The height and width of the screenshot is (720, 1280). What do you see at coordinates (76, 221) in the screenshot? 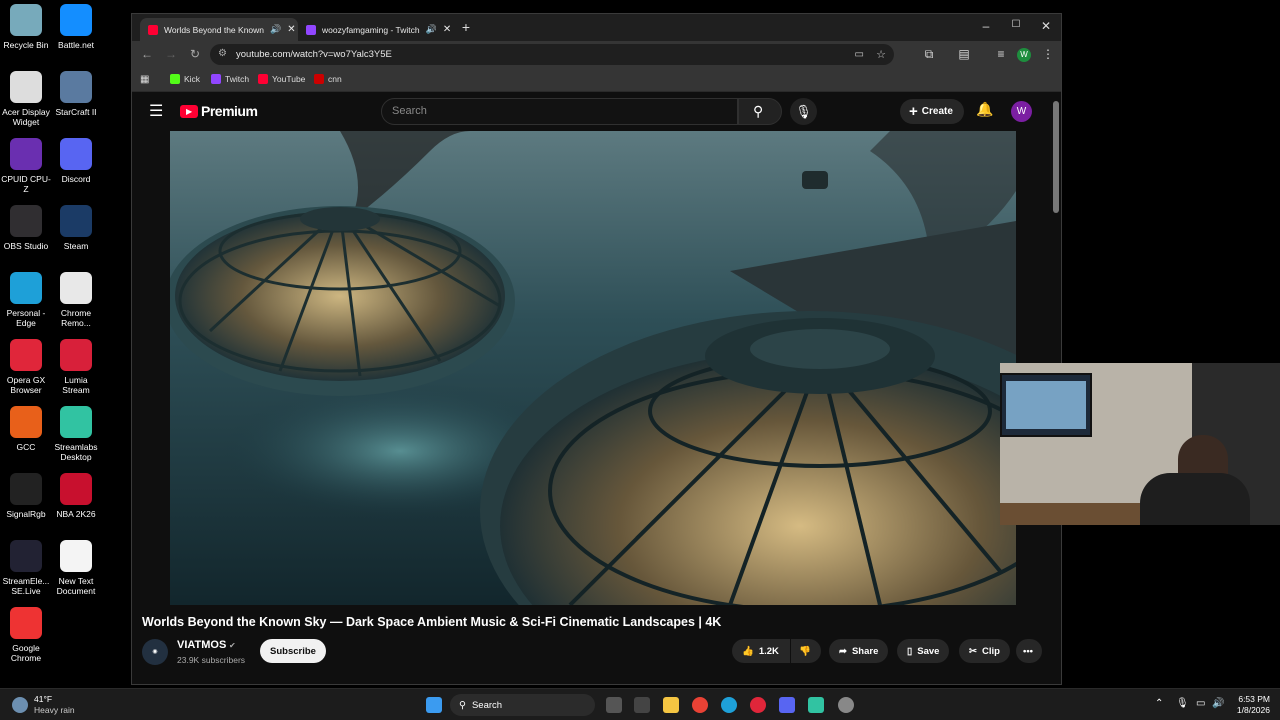
I see `steam-icon` at bounding box center [76, 221].